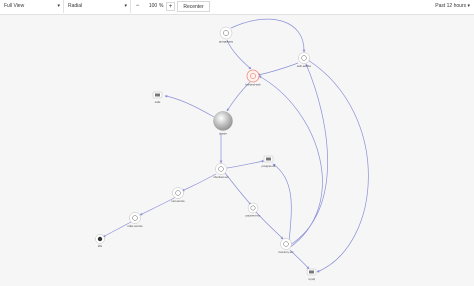  I want to click on node-label: auth-service, so click(304, 66).